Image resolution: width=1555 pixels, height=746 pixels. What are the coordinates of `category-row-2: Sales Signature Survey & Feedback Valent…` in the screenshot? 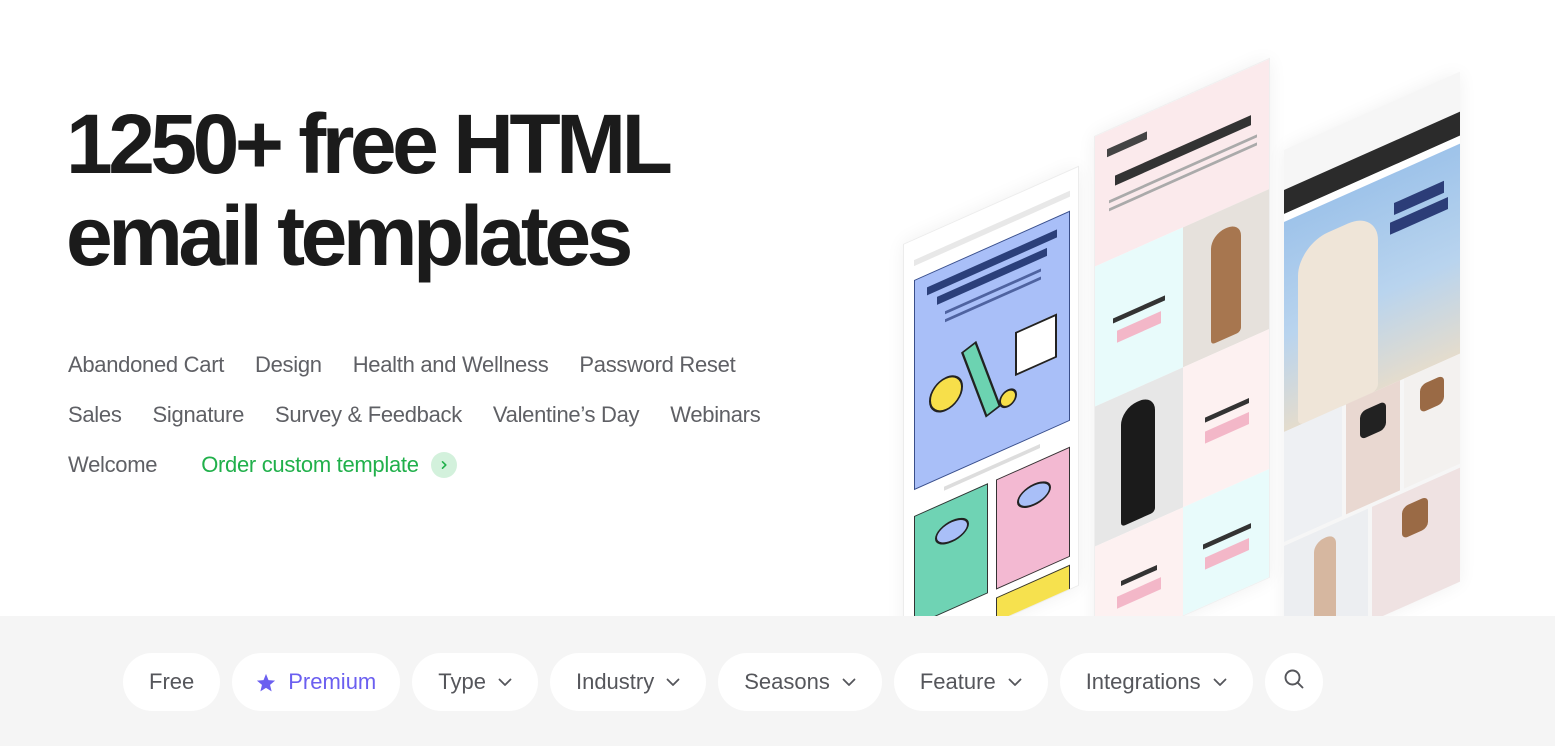 It's located at (468, 415).